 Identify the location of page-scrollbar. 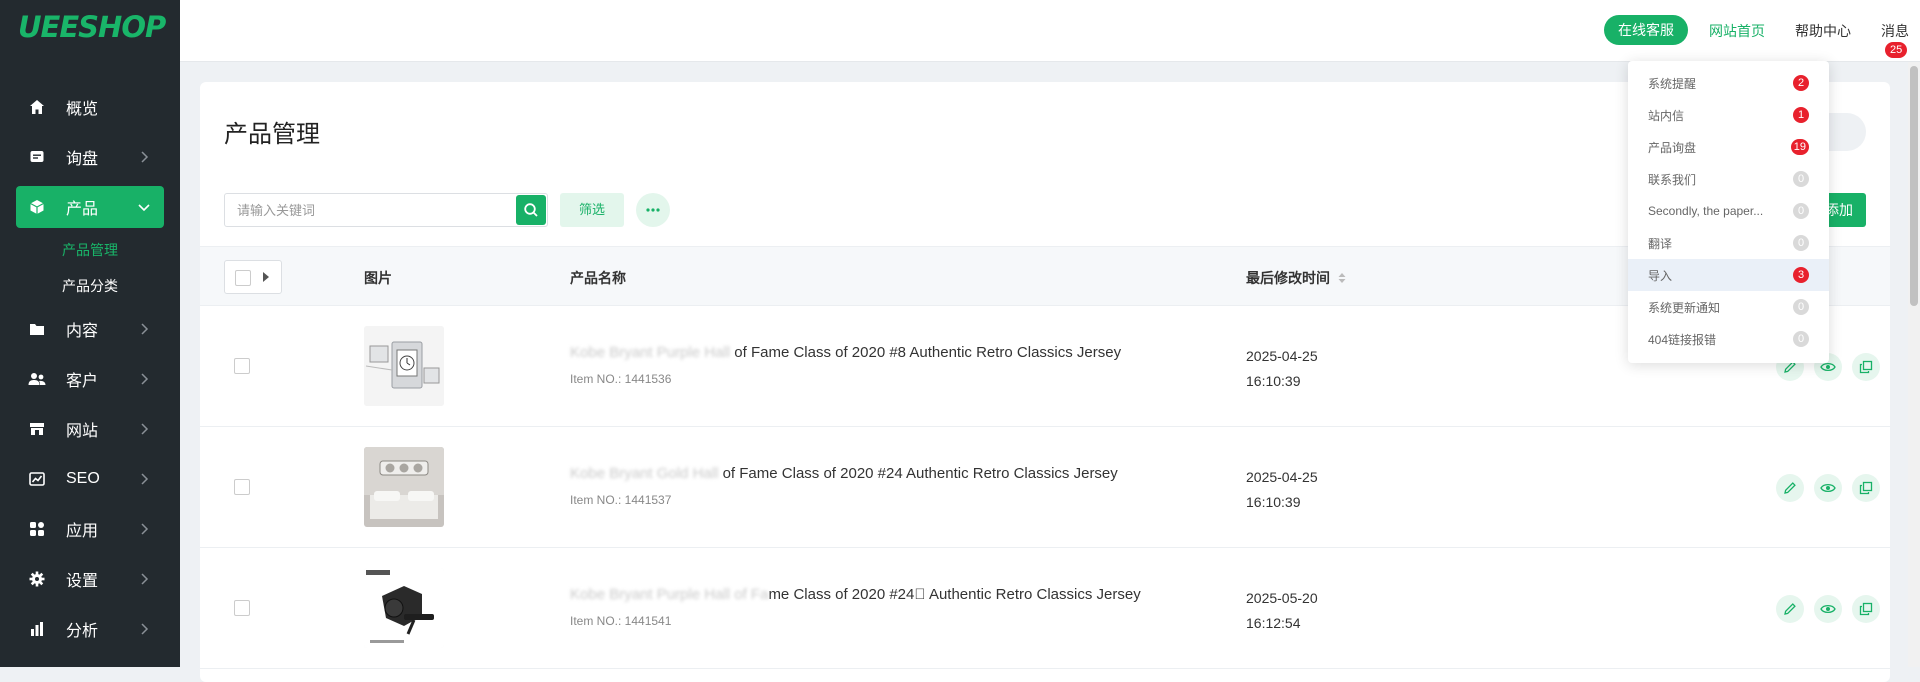
(1914, 364).